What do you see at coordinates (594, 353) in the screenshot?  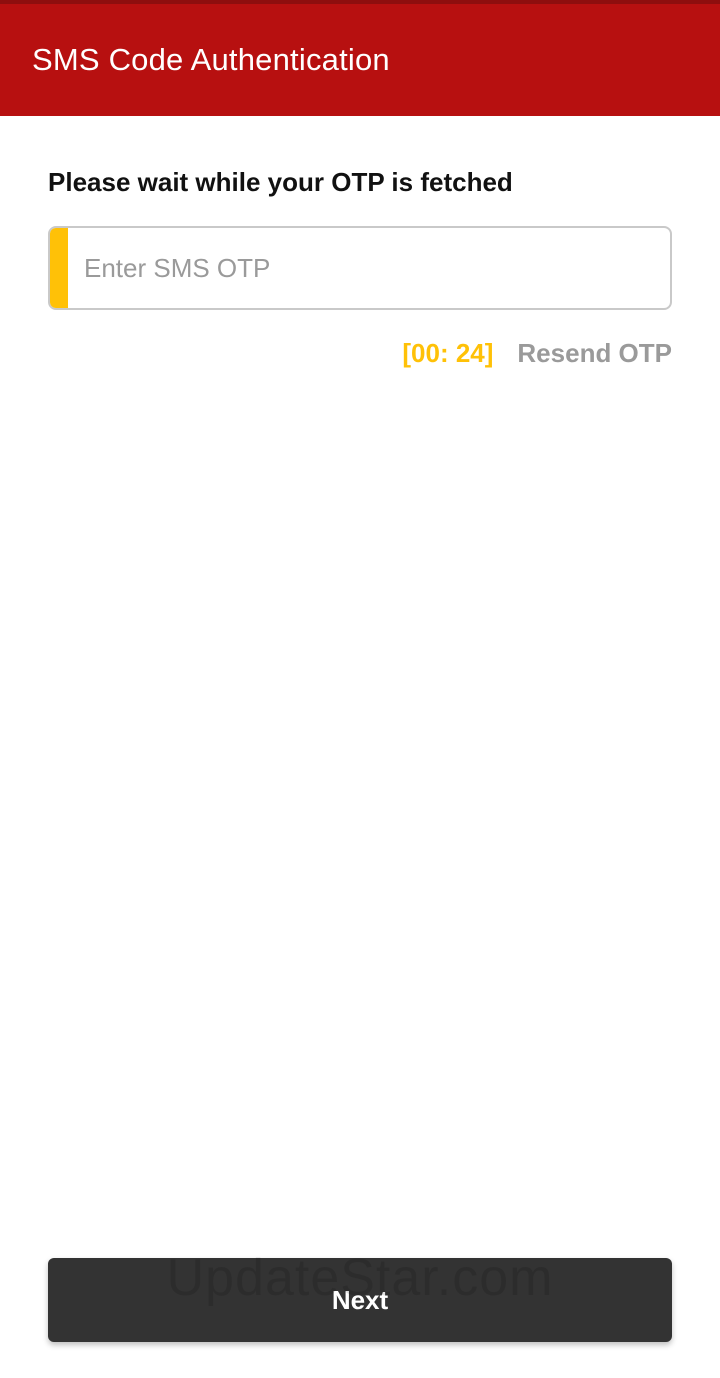 I see `resend-otp-link: Resend OTP` at bounding box center [594, 353].